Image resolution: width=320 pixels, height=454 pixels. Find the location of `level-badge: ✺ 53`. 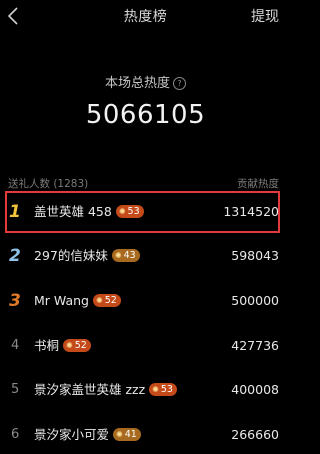

level-badge: ✺ 53 is located at coordinates (163, 389).